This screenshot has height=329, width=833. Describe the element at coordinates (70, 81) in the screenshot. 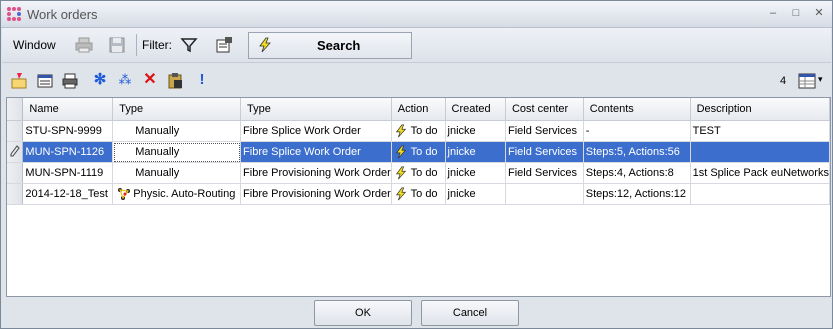

I see `print-list-icon` at that location.